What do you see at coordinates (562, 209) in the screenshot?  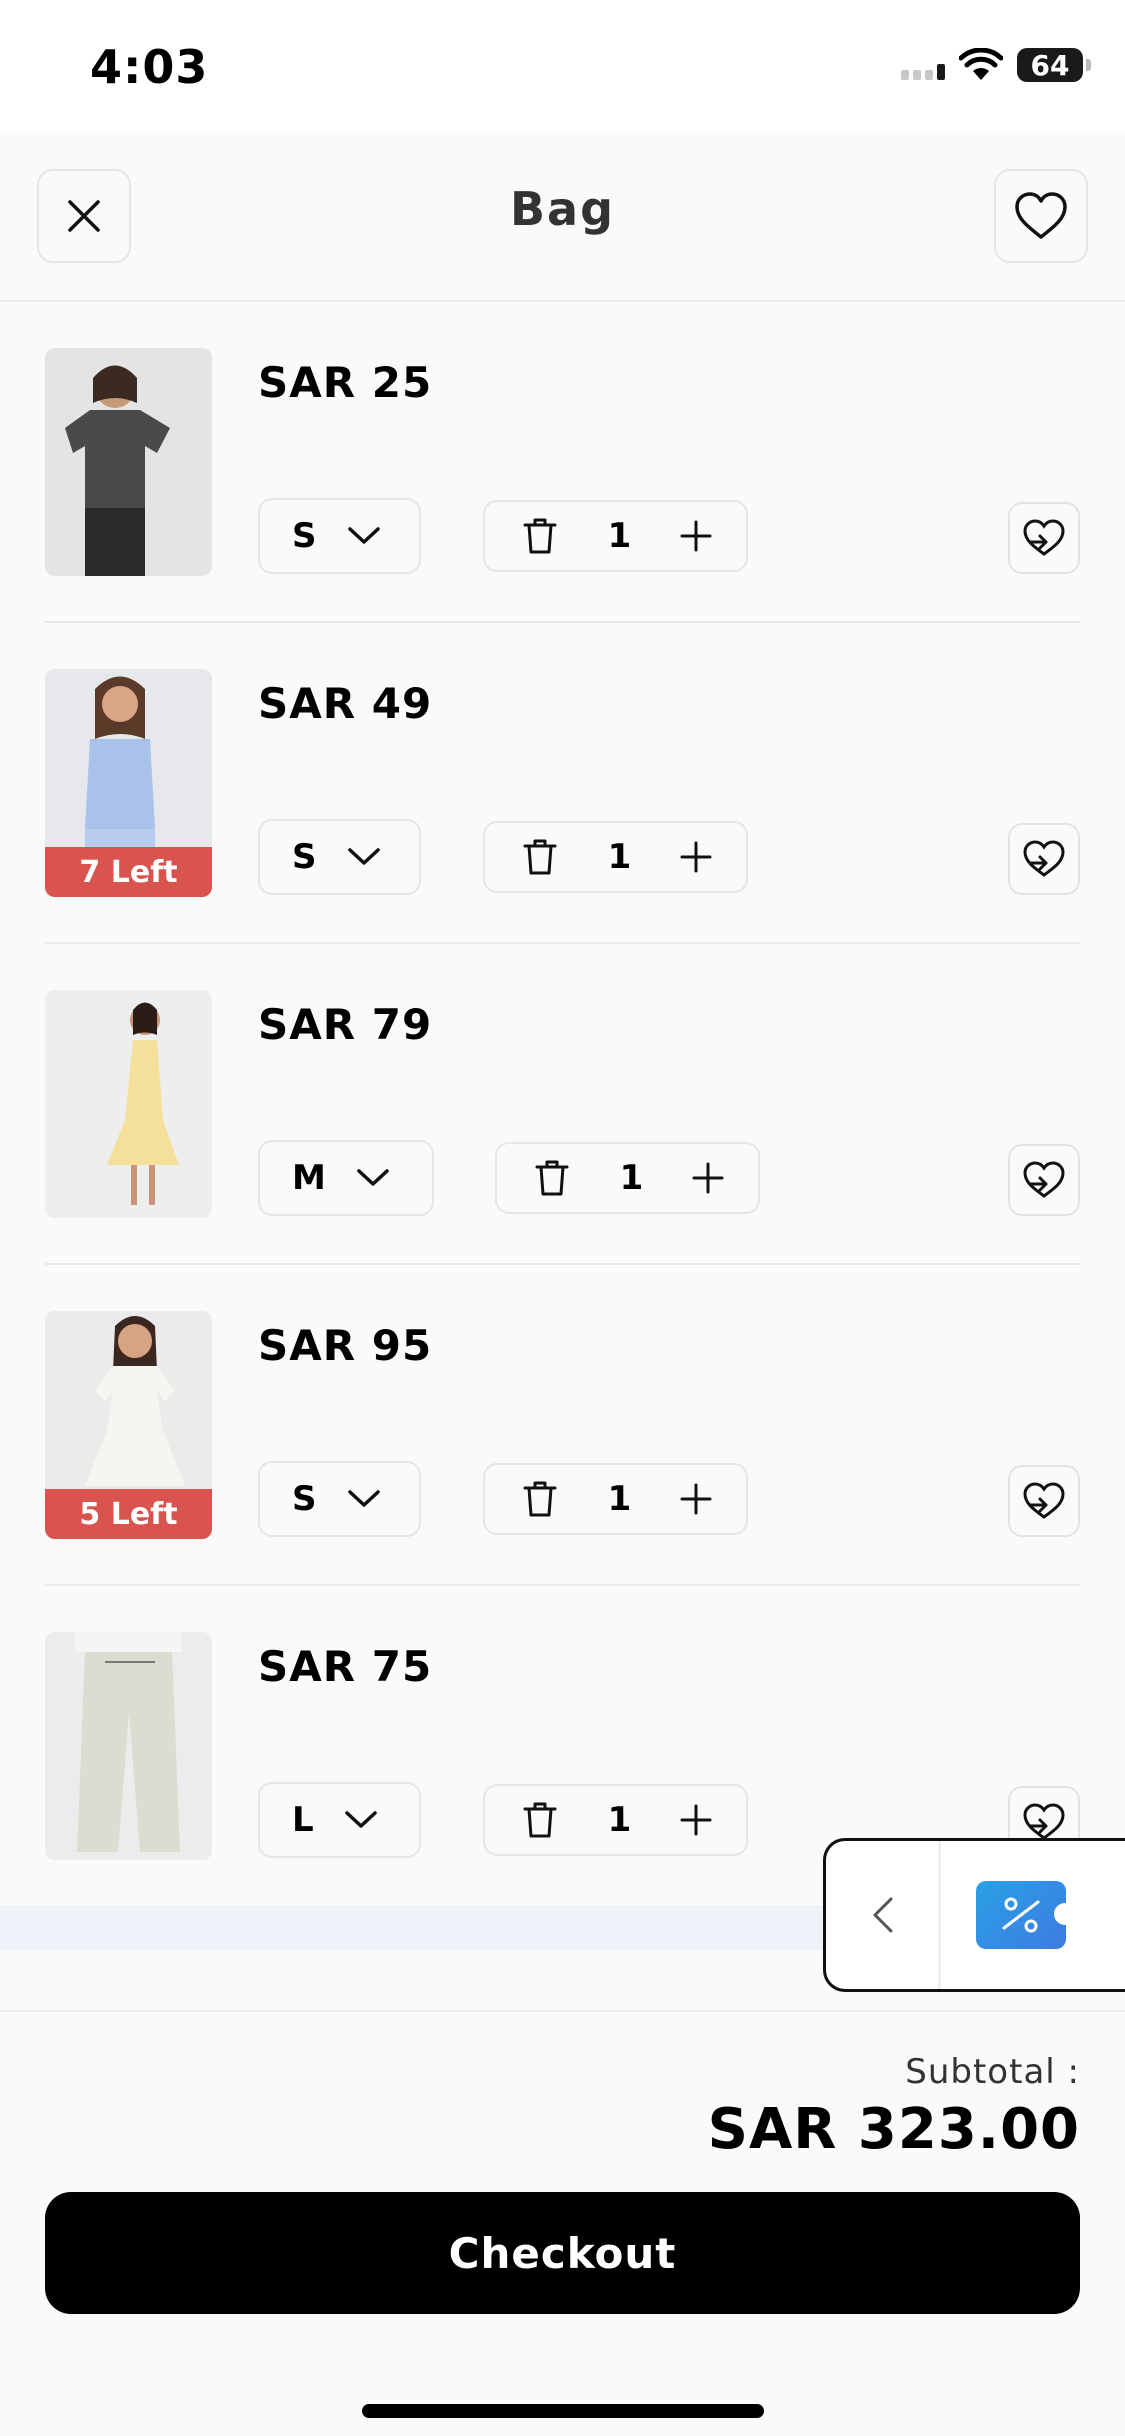 I see `page-title: Bag` at bounding box center [562, 209].